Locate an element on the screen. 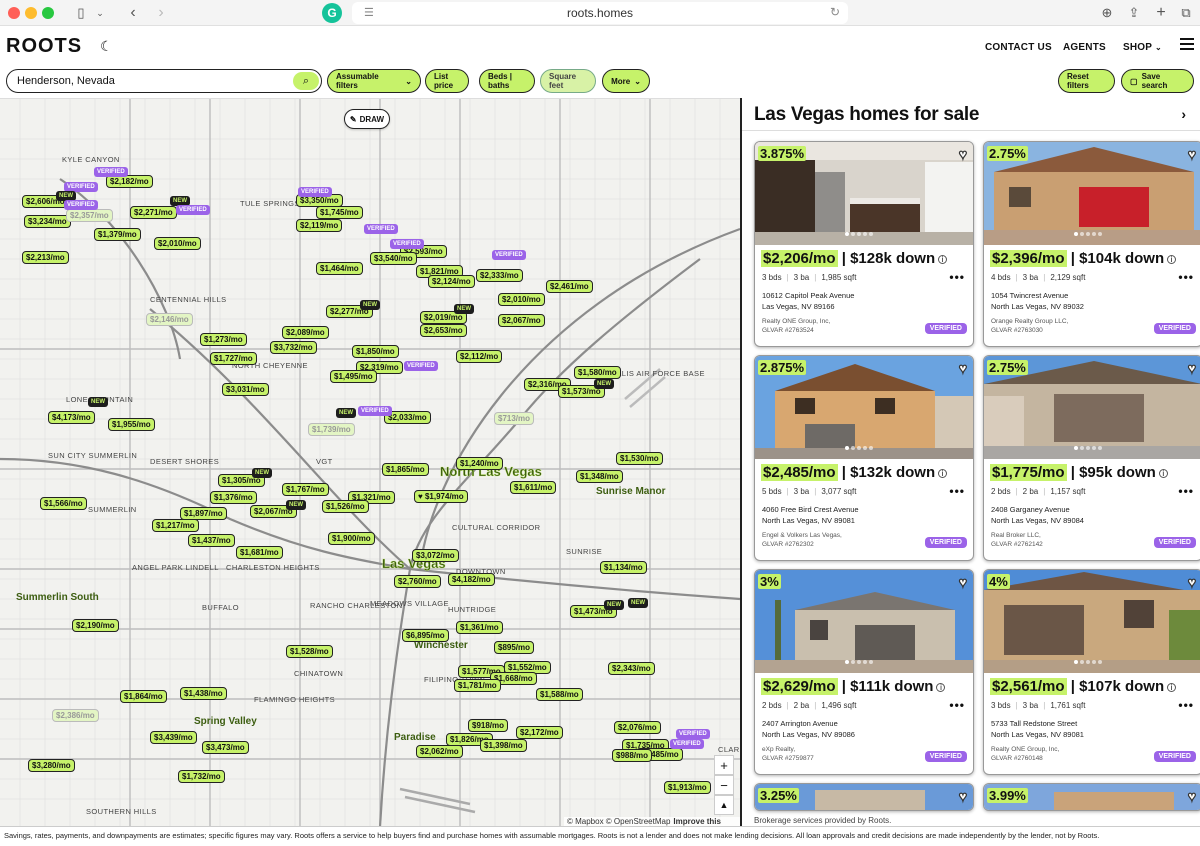 This screenshot has width=1200, height=846. price-pin: $2,146/mo is located at coordinates (169, 319).